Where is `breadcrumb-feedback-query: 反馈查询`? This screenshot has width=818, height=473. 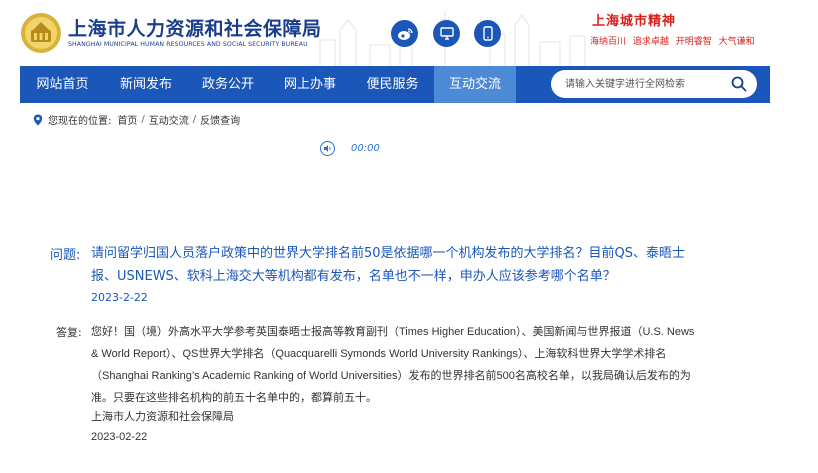 breadcrumb-feedback-query: 反馈查询 is located at coordinates (220, 119).